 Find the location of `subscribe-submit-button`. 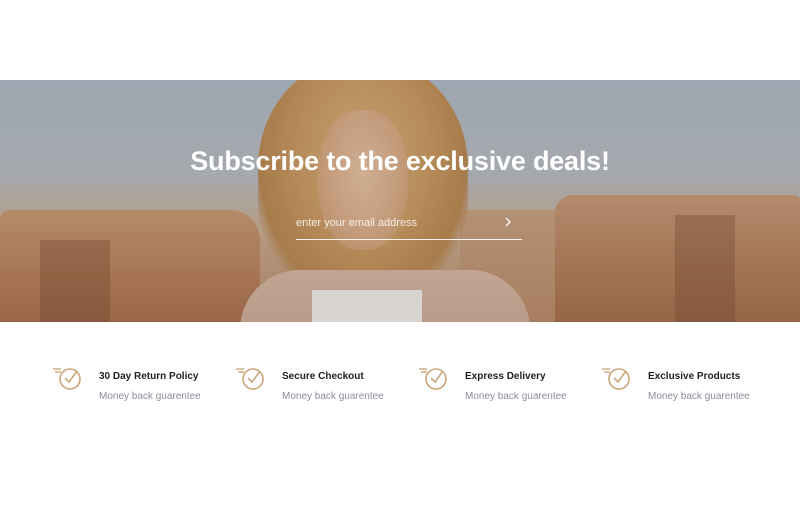

subscribe-submit-button is located at coordinates (508, 222).